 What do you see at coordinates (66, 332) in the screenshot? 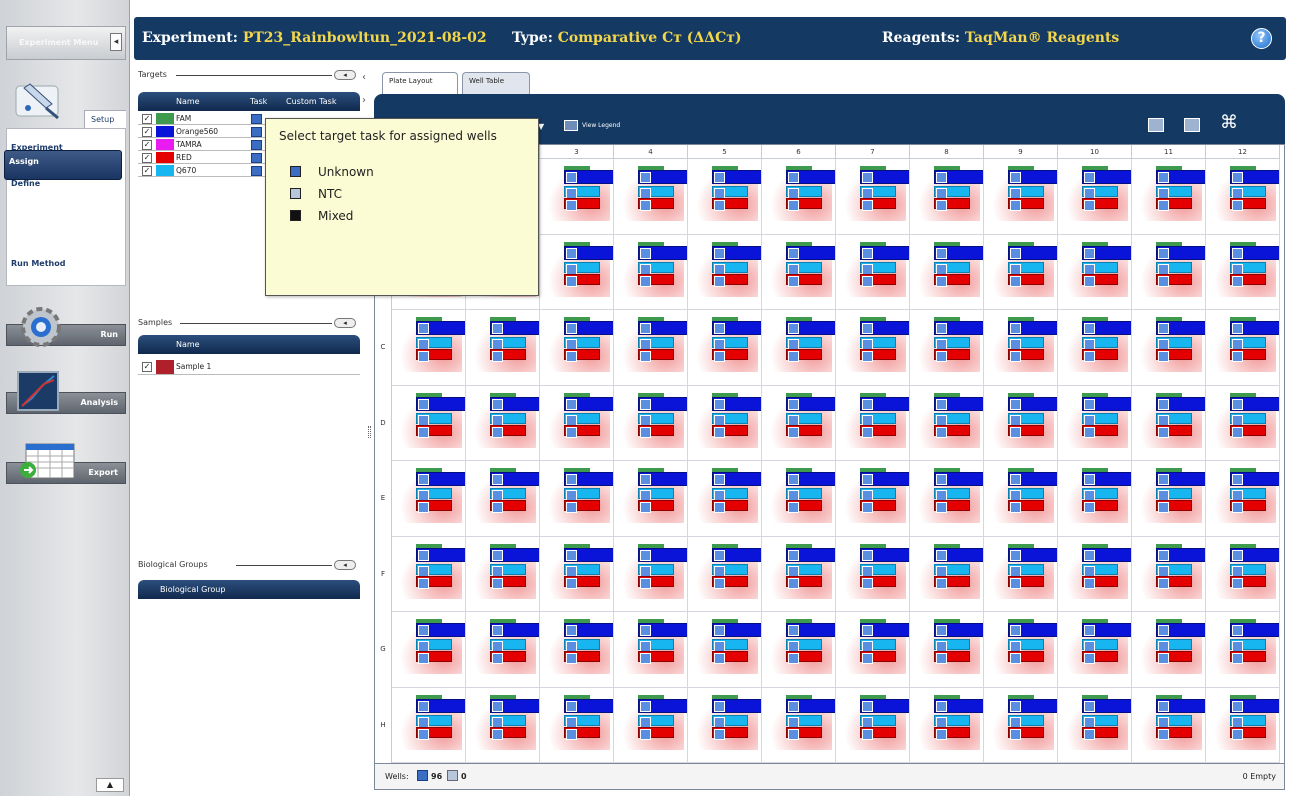
I see `run-nav-button: Run` at bounding box center [66, 332].